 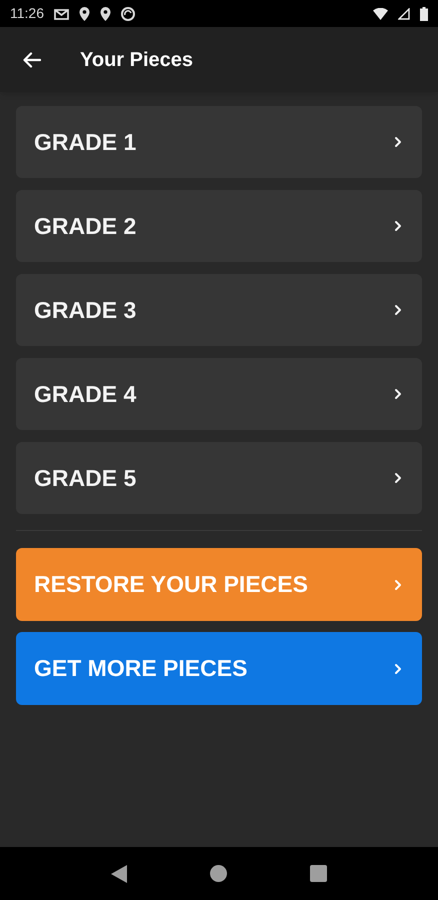 What do you see at coordinates (219, 226) in the screenshot?
I see `grade-list-item: GRADE 2` at bounding box center [219, 226].